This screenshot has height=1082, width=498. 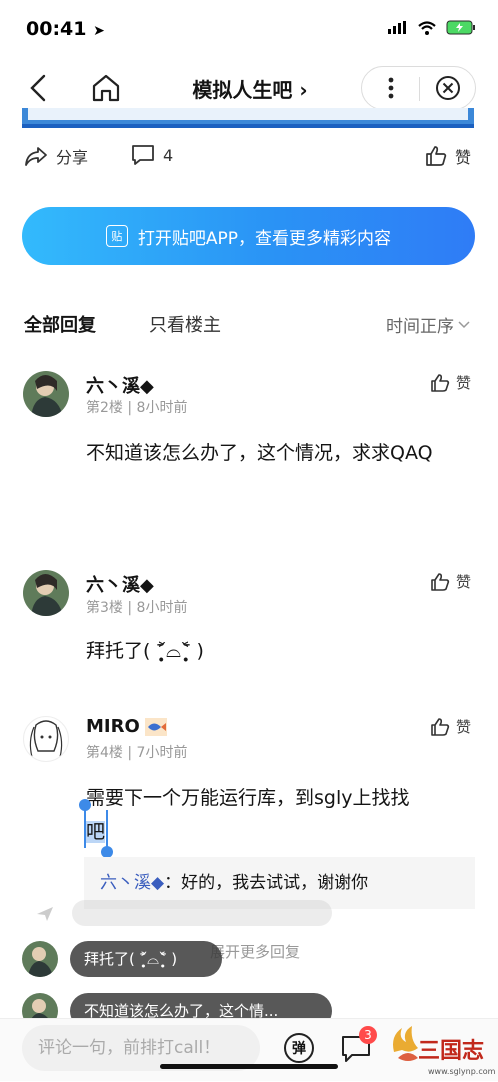 What do you see at coordinates (427, 27) in the screenshot?
I see `wifi-icon` at bounding box center [427, 27].